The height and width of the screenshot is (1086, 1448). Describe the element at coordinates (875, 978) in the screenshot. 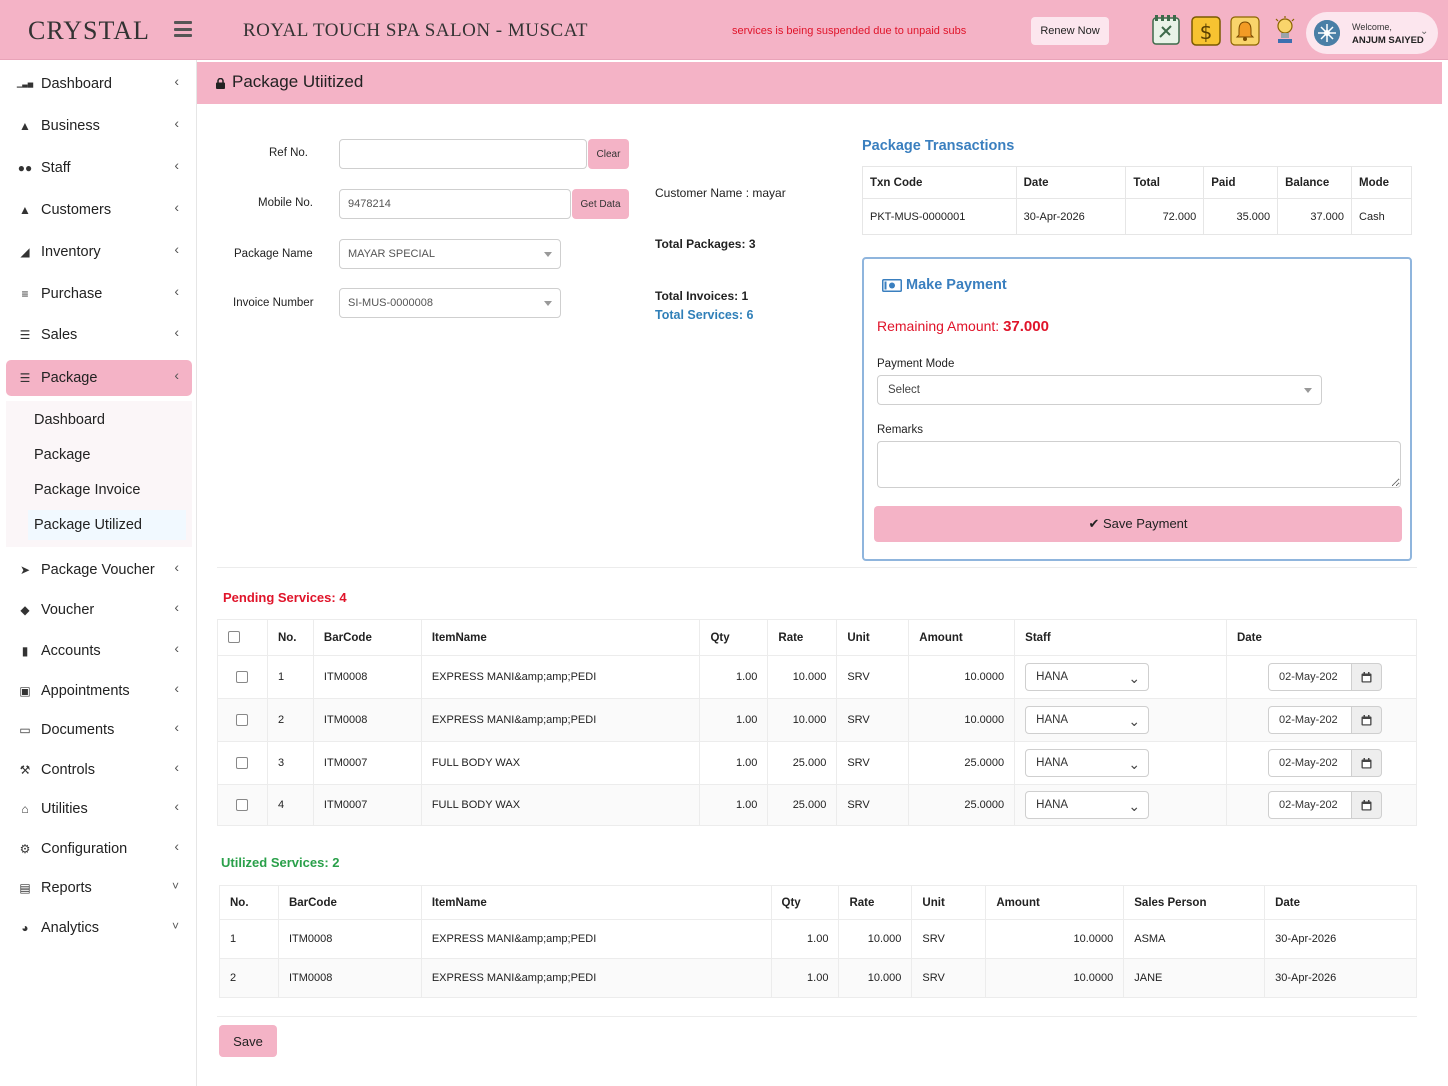

I see `utilized-rate-cell: 10.000` at that location.